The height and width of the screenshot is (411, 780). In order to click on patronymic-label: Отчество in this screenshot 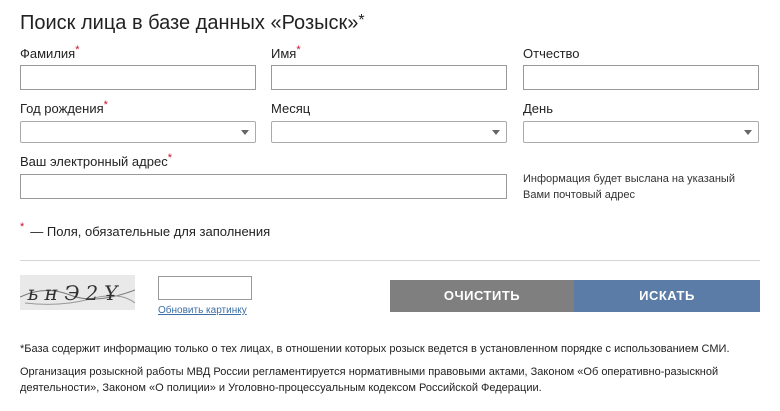, I will do `click(551, 53)`.